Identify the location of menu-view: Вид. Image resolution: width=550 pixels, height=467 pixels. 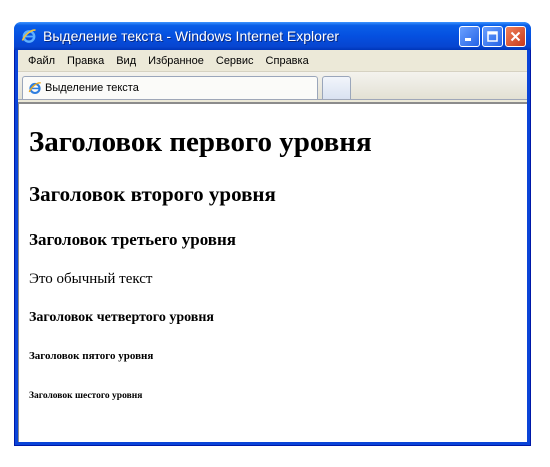
(126, 61).